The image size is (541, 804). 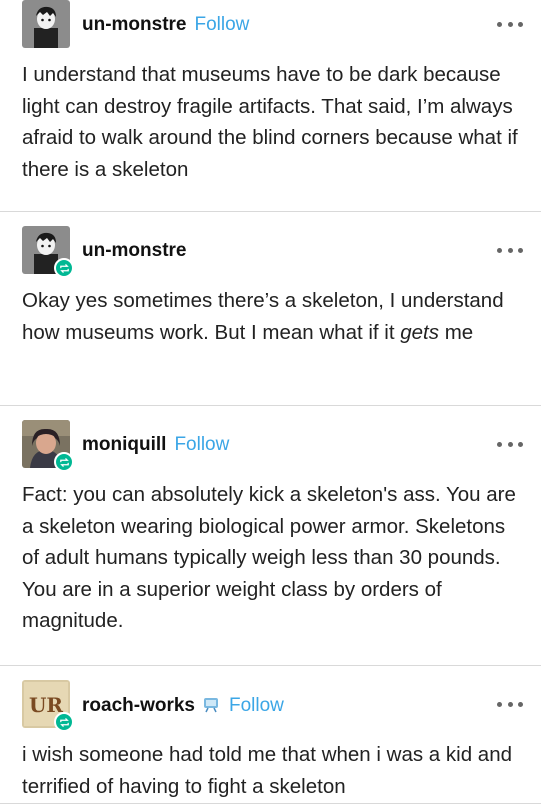 I want to click on post-username: roach-works Follow, so click(x=183, y=705).